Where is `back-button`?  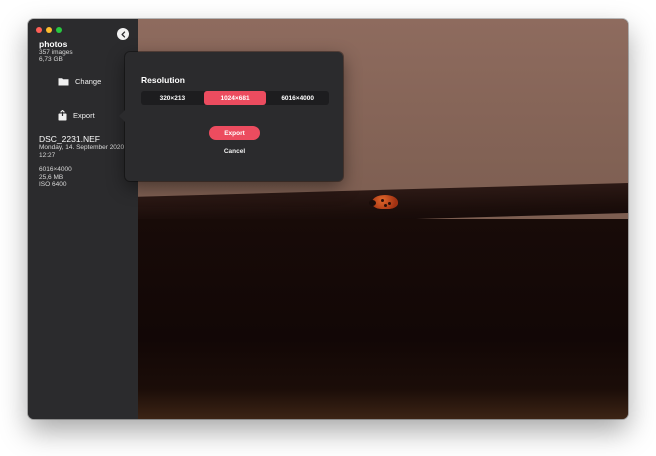 back-button is located at coordinates (123, 34).